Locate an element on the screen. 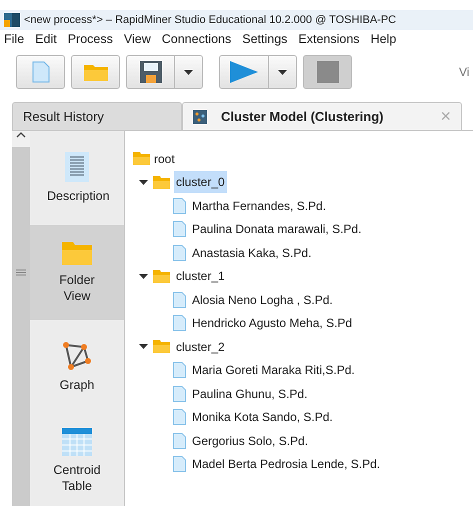  sidebar-item: Folder View is located at coordinates (77, 272).